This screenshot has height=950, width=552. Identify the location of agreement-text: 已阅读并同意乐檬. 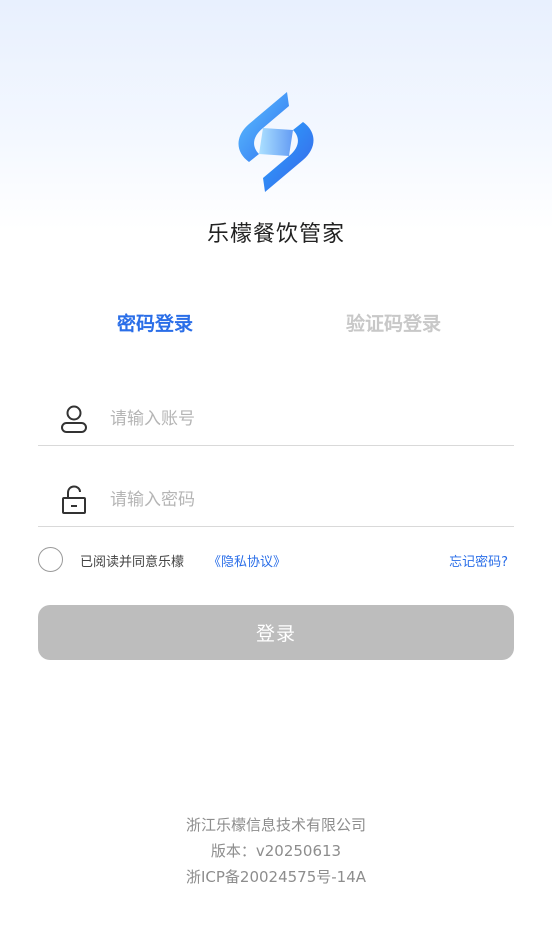
(132, 562).